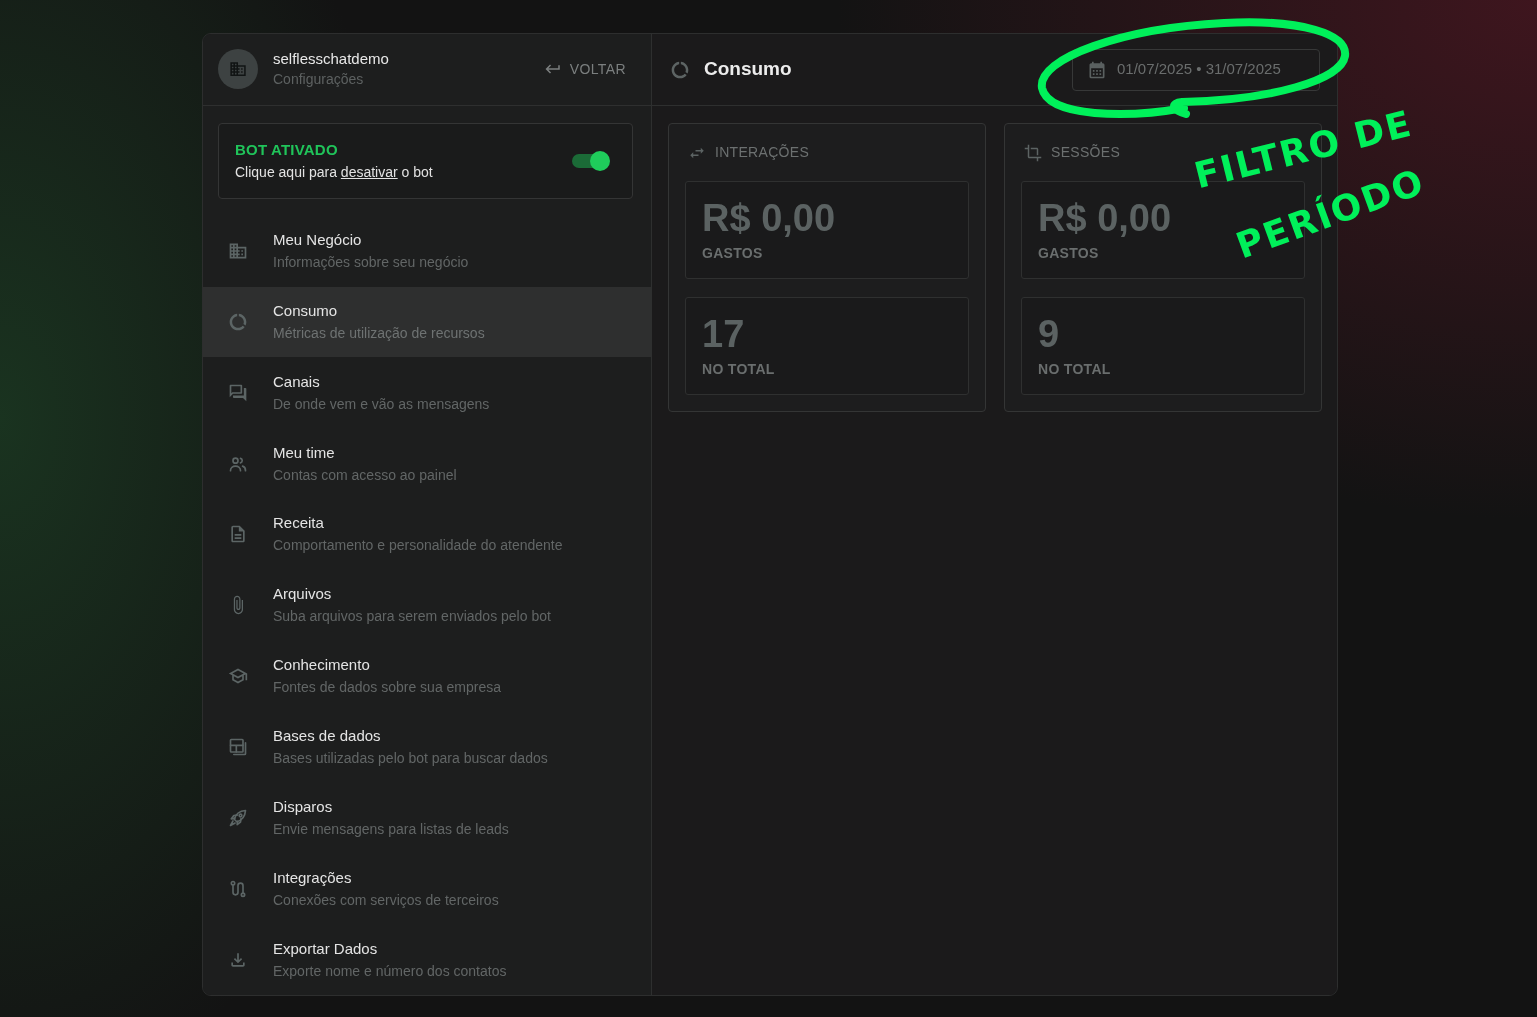 The image size is (1537, 1017). What do you see at coordinates (238, 747) in the screenshot?
I see `layout-icon` at bounding box center [238, 747].